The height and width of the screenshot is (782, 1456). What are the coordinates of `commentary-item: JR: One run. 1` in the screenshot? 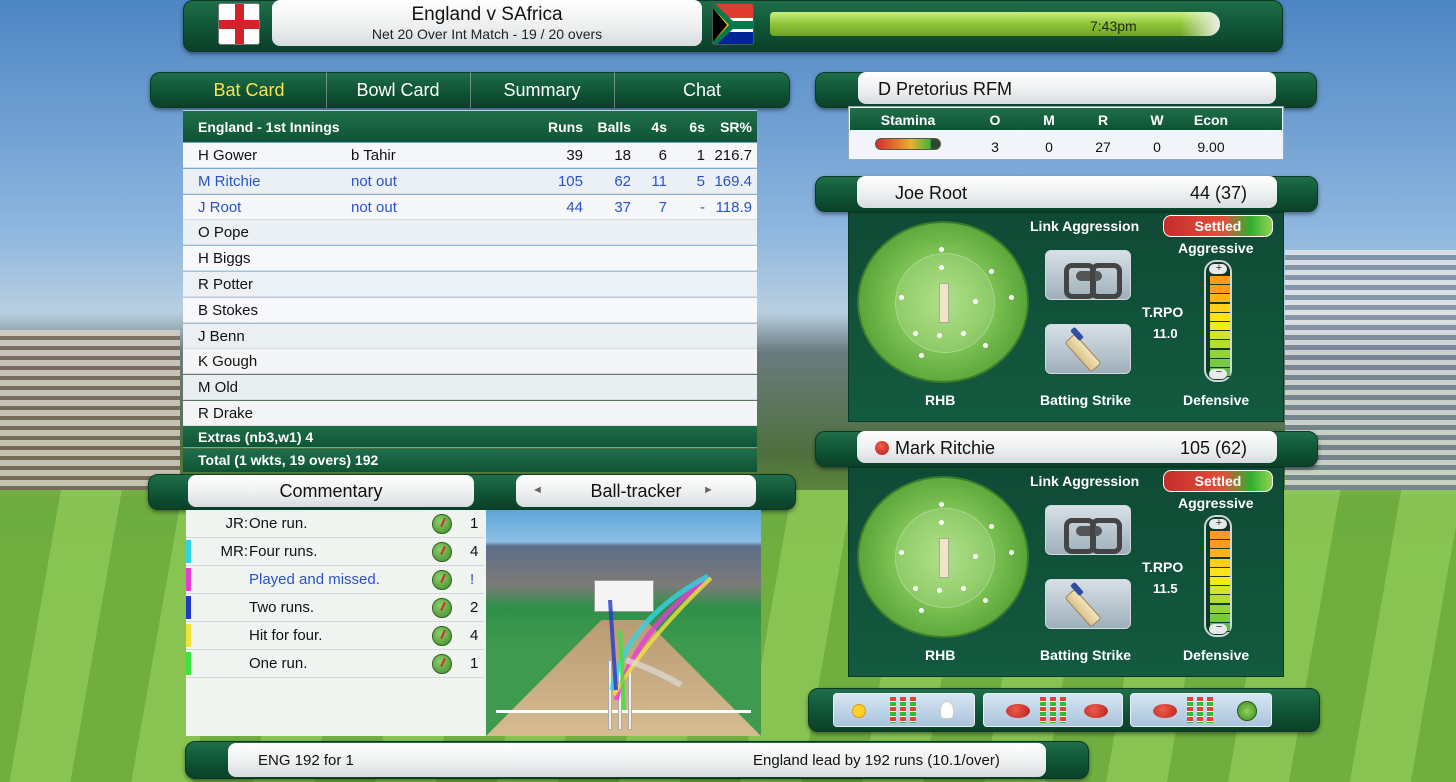 It's located at (335, 524).